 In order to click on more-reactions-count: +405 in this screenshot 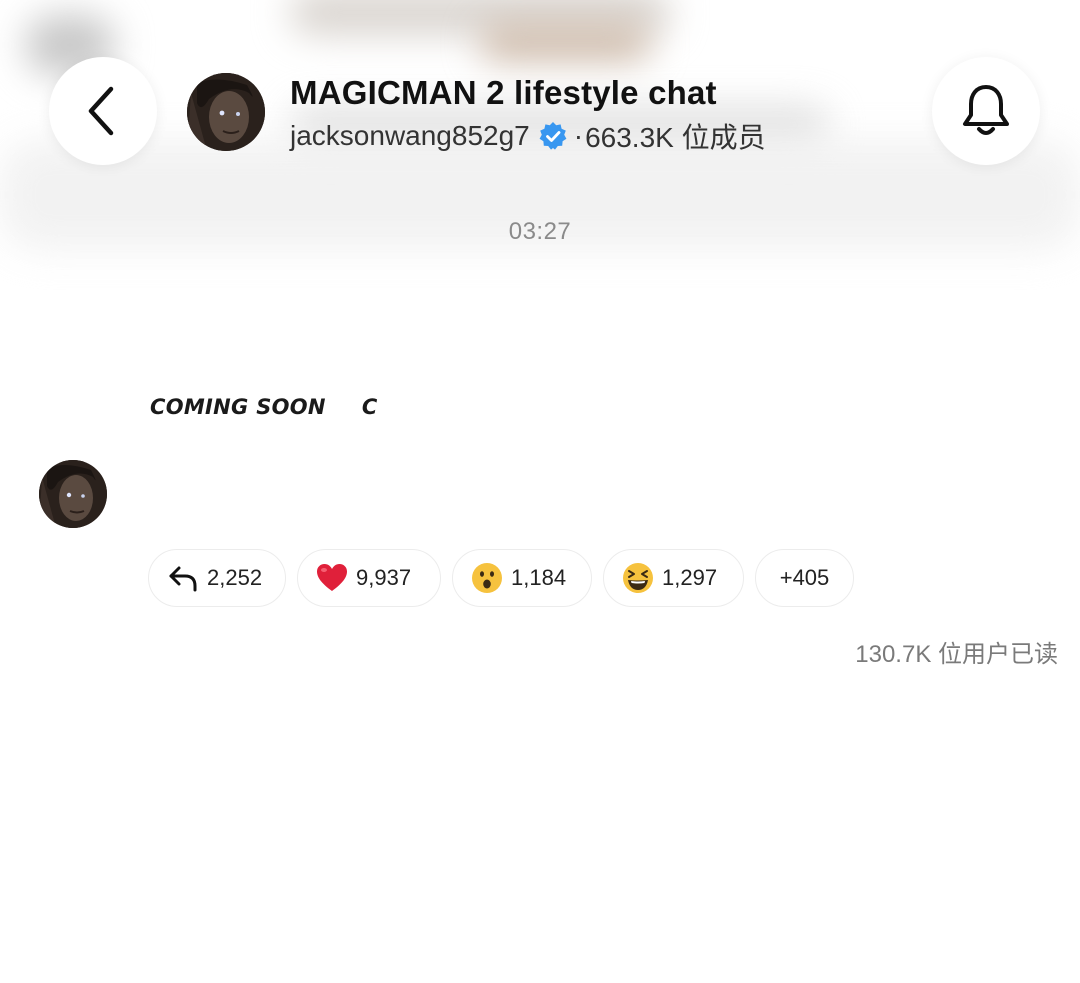, I will do `click(804, 577)`.